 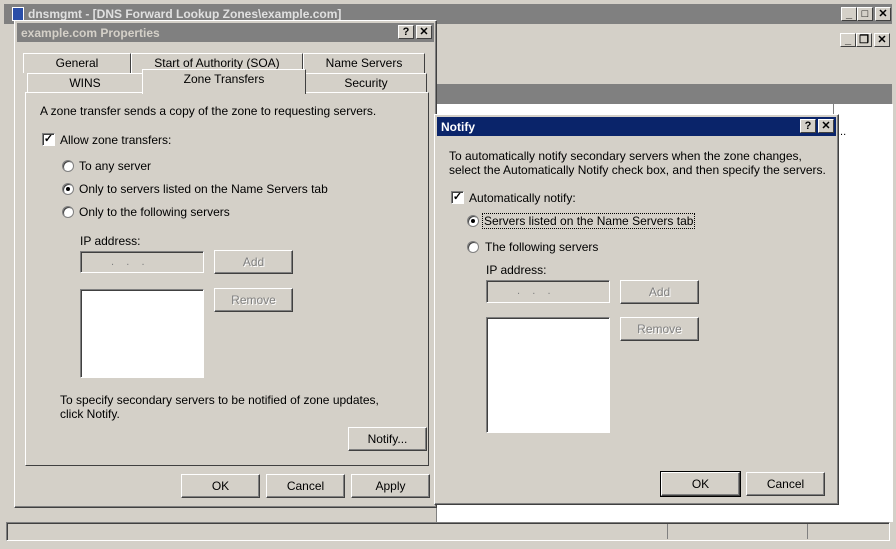 I want to click on radio-following-servers, so click(x=68, y=212).